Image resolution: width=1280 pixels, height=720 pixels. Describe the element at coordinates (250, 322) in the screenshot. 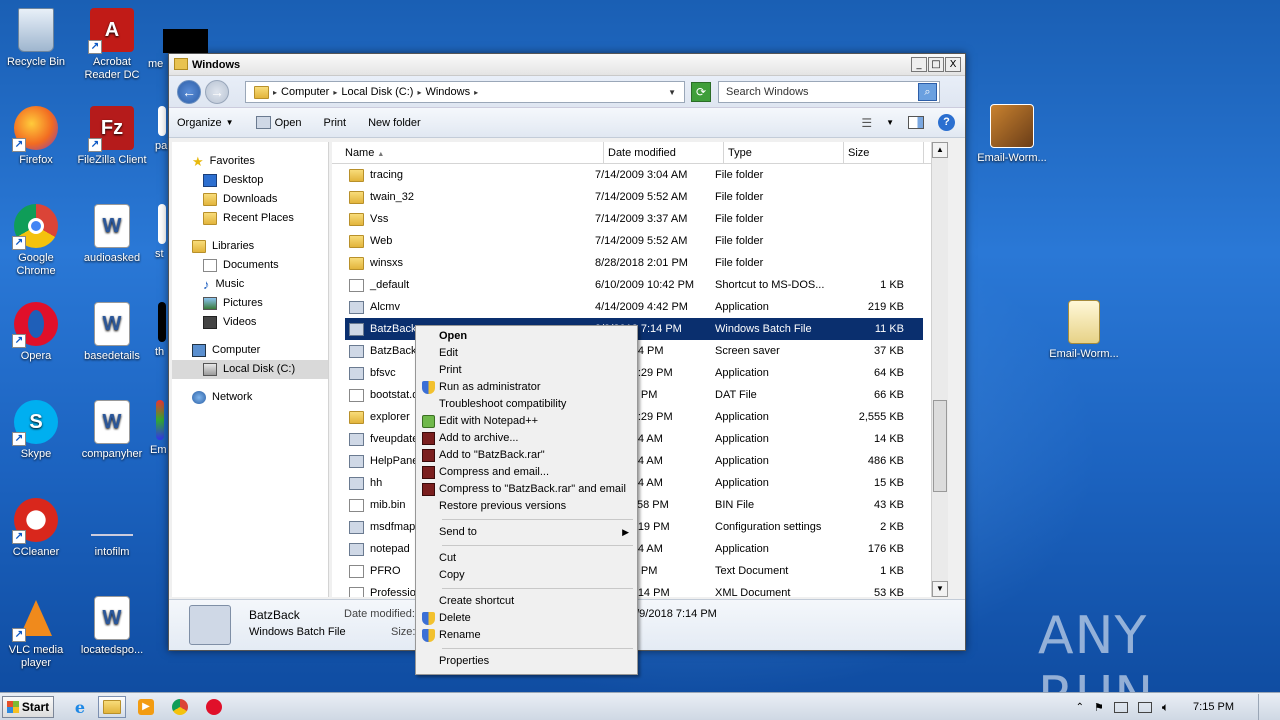

I see `nav-videos: Videos` at that location.